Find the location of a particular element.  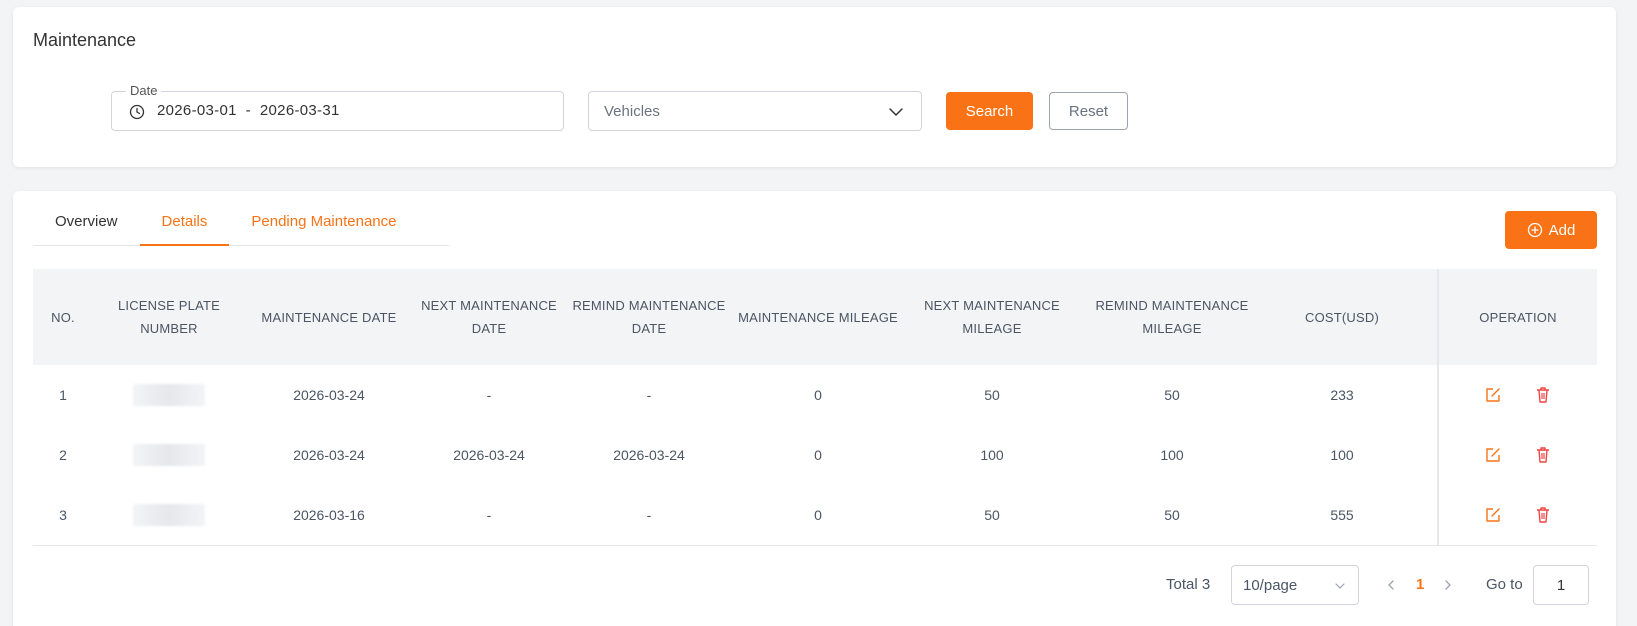

add-button: Add is located at coordinates (1551, 230).